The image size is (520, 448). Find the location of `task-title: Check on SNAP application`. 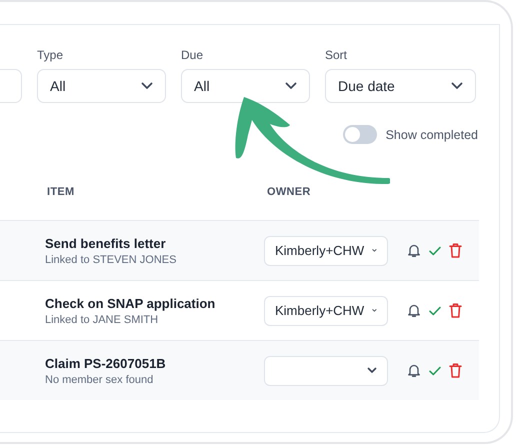

task-title: Check on SNAP application is located at coordinates (130, 303).